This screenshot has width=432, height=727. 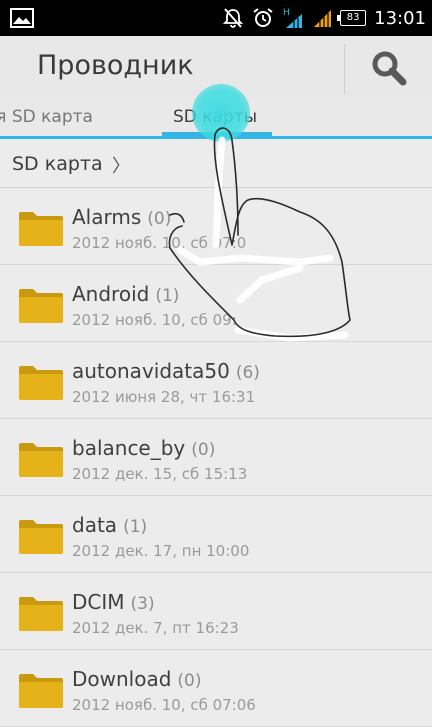 I want to click on file-date: 2012 нояб. 10, сб 07:06, so click(x=164, y=705).